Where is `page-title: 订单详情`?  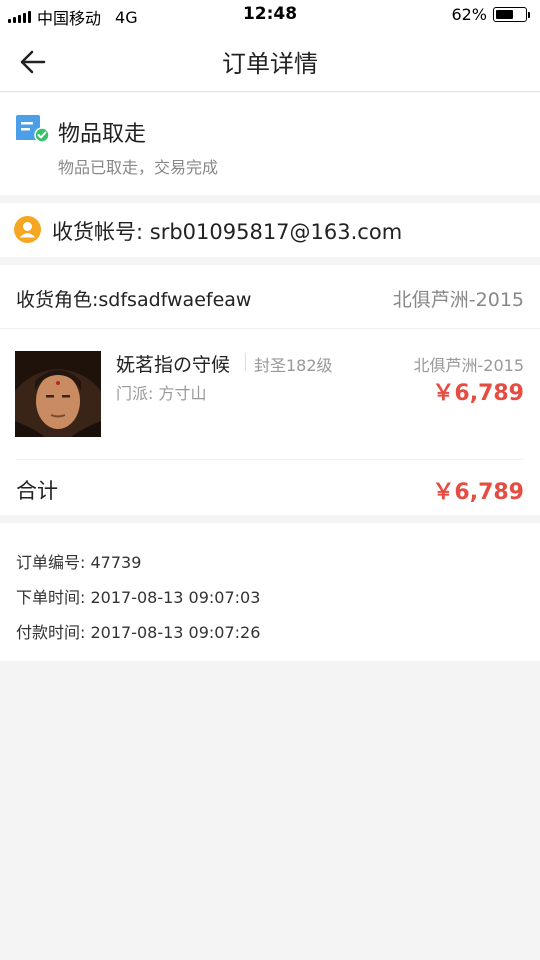 page-title: 订单详情 is located at coordinates (270, 64).